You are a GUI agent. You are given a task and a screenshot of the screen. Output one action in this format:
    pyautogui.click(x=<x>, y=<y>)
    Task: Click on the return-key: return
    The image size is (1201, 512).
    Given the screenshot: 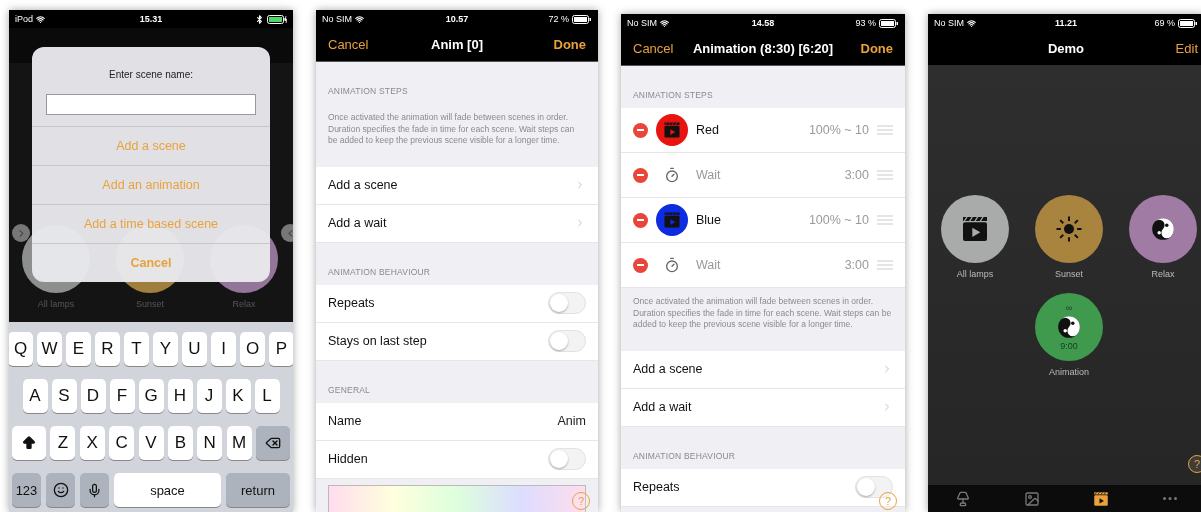 What is the action you would take?
    pyautogui.click(x=258, y=490)
    